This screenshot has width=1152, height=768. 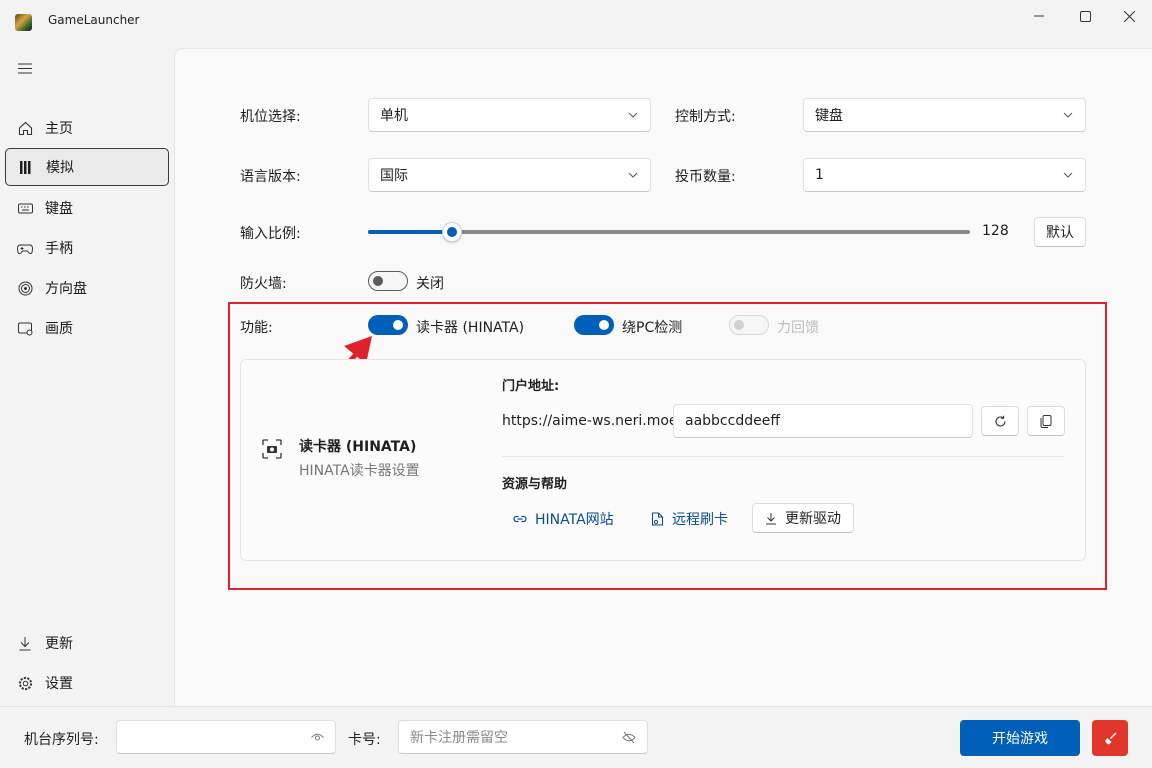 I want to click on portal-input: aabbccddeeff, so click(x=823, y=421).